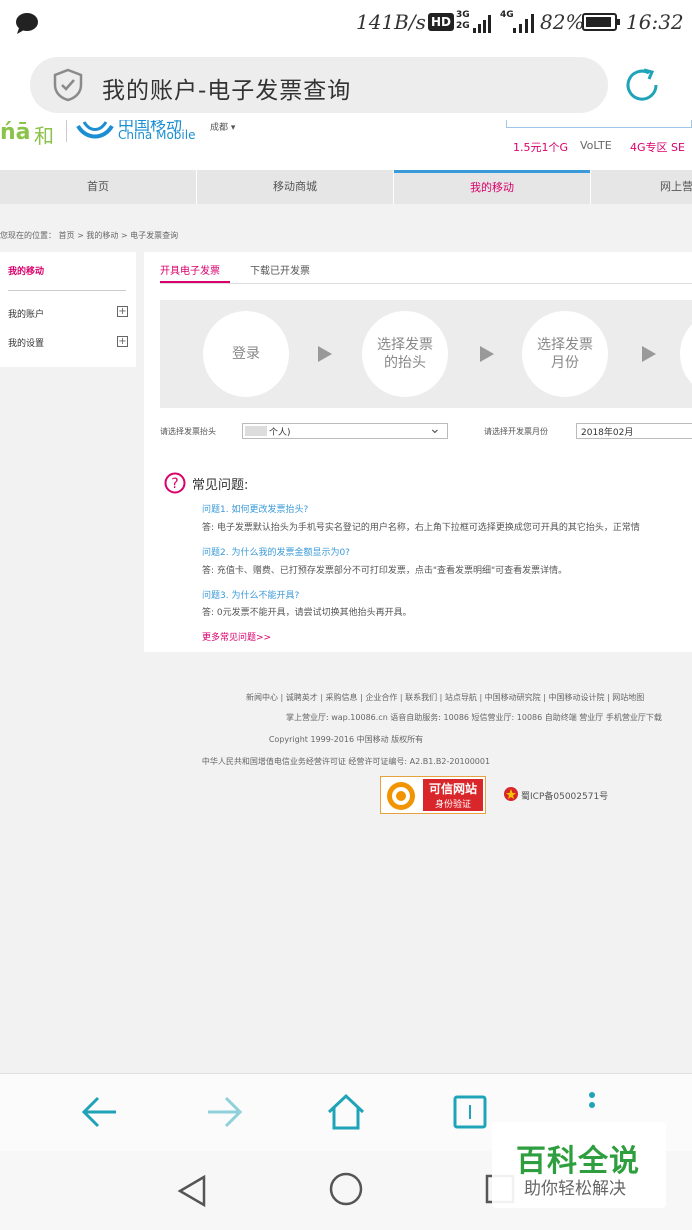 The image size is (692, 1230). Describe the element at coordinates (657, 147) in the screenshot. I see `promo-4g: 4G专区 SE` at that location.